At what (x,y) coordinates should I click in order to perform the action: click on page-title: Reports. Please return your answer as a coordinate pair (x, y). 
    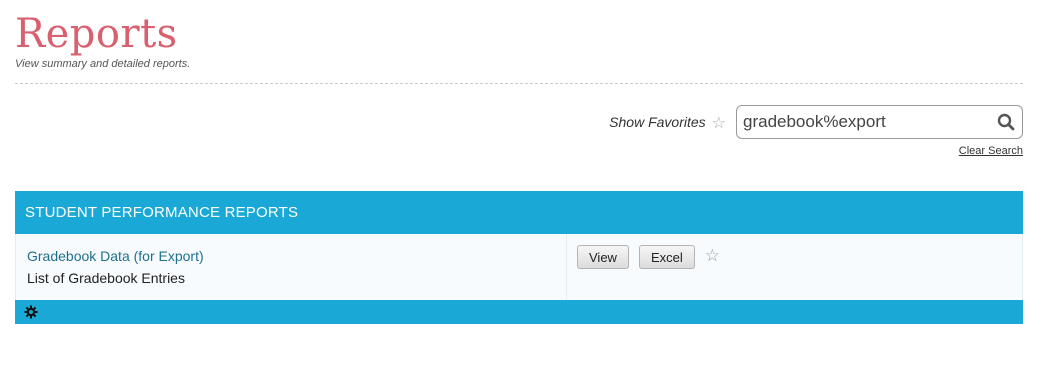
    Looking at the image, I should click on (96, 34).